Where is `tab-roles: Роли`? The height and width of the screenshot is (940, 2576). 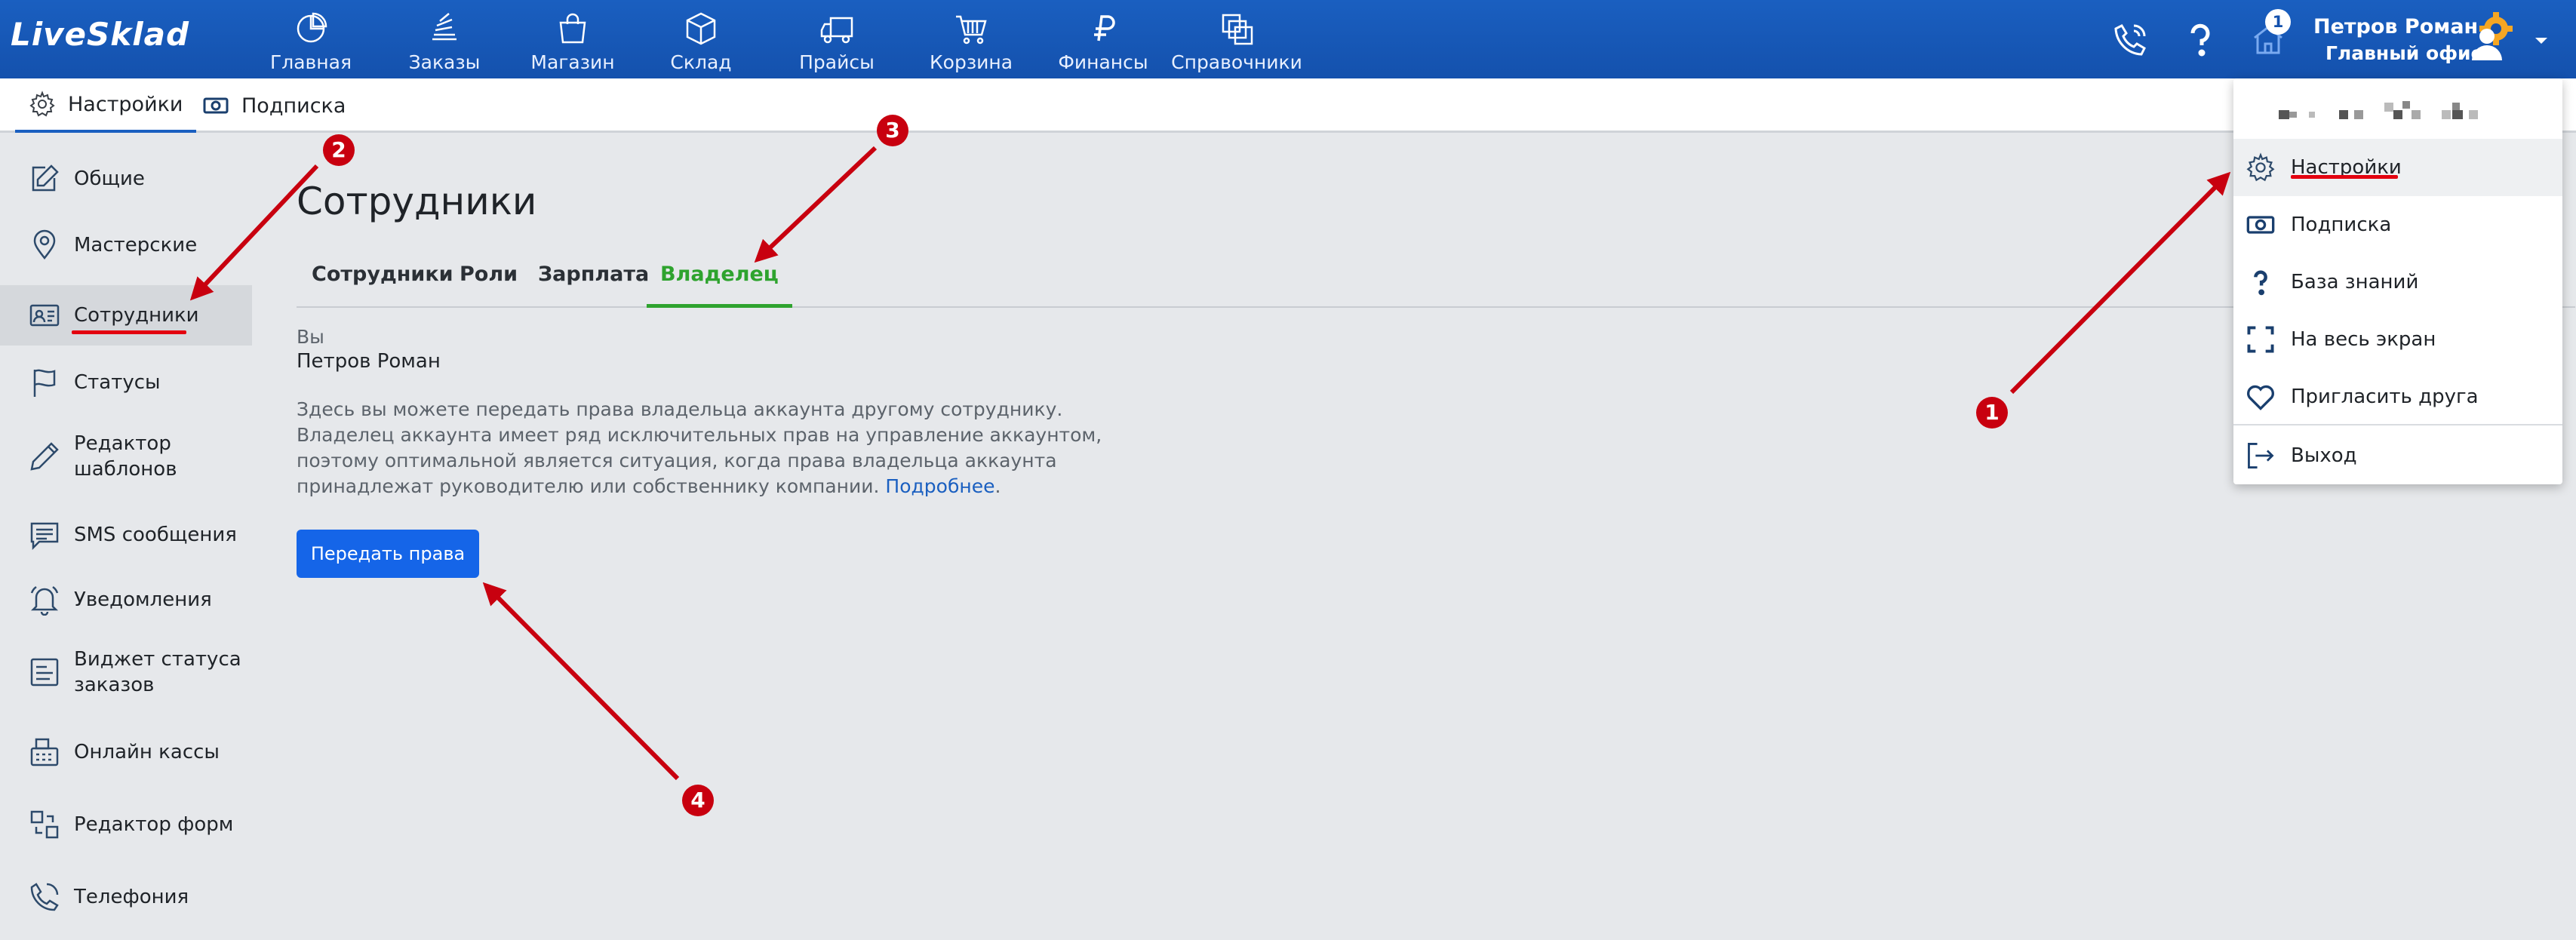 tab-roles: Роли is located at coordinates (489, 285).